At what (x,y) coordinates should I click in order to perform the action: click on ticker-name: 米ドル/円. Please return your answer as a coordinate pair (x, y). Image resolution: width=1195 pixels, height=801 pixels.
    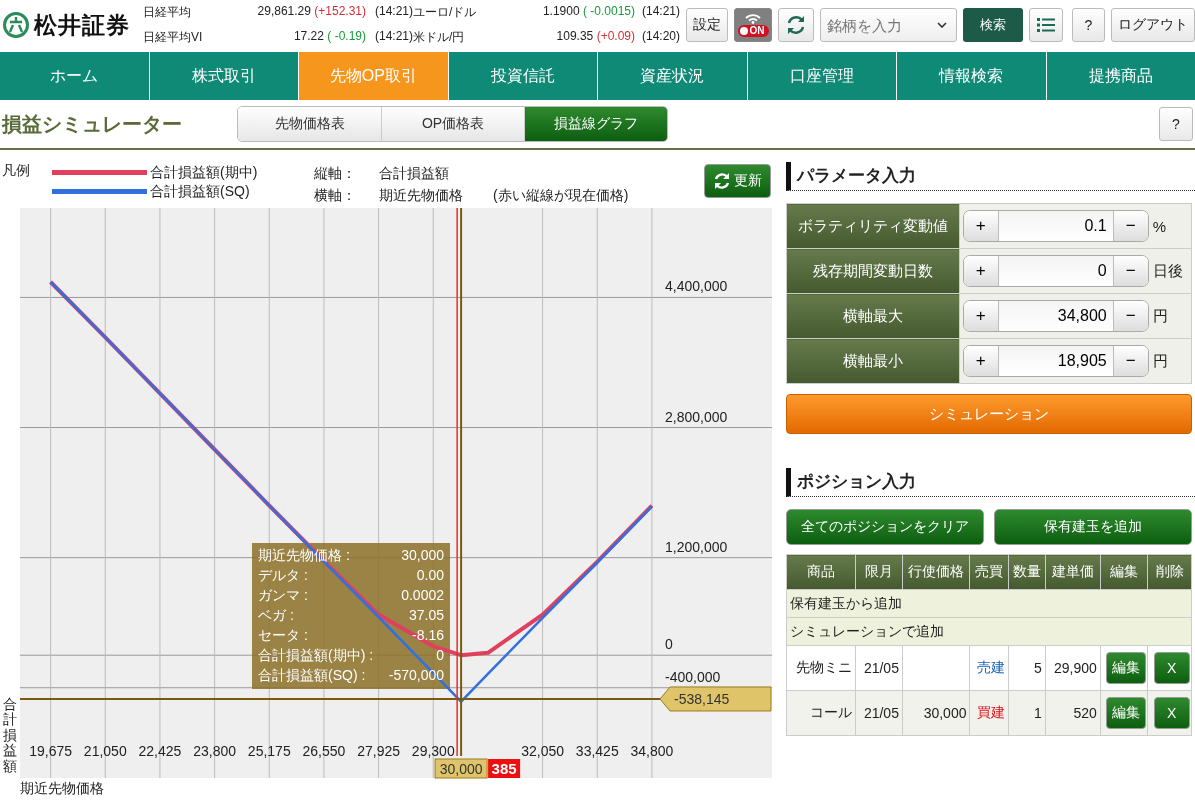
    Looking at the image, I should click on (439, 37).